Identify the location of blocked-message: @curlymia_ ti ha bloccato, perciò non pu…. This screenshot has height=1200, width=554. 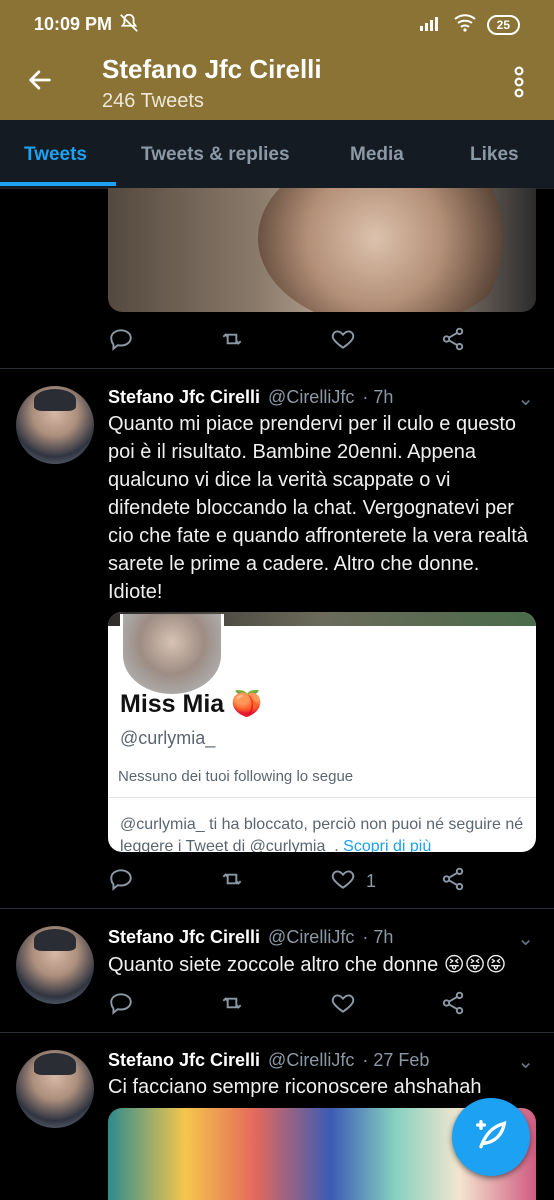
(322, 834).